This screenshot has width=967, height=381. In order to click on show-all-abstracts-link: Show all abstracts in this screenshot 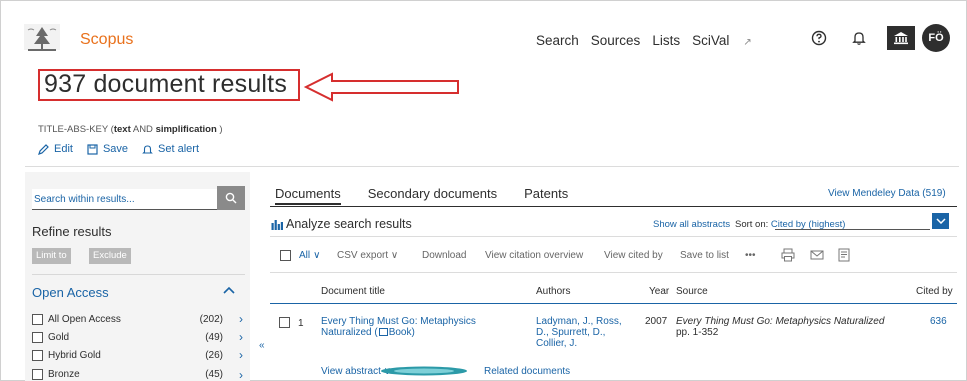, I will do `click(691, 224)`.